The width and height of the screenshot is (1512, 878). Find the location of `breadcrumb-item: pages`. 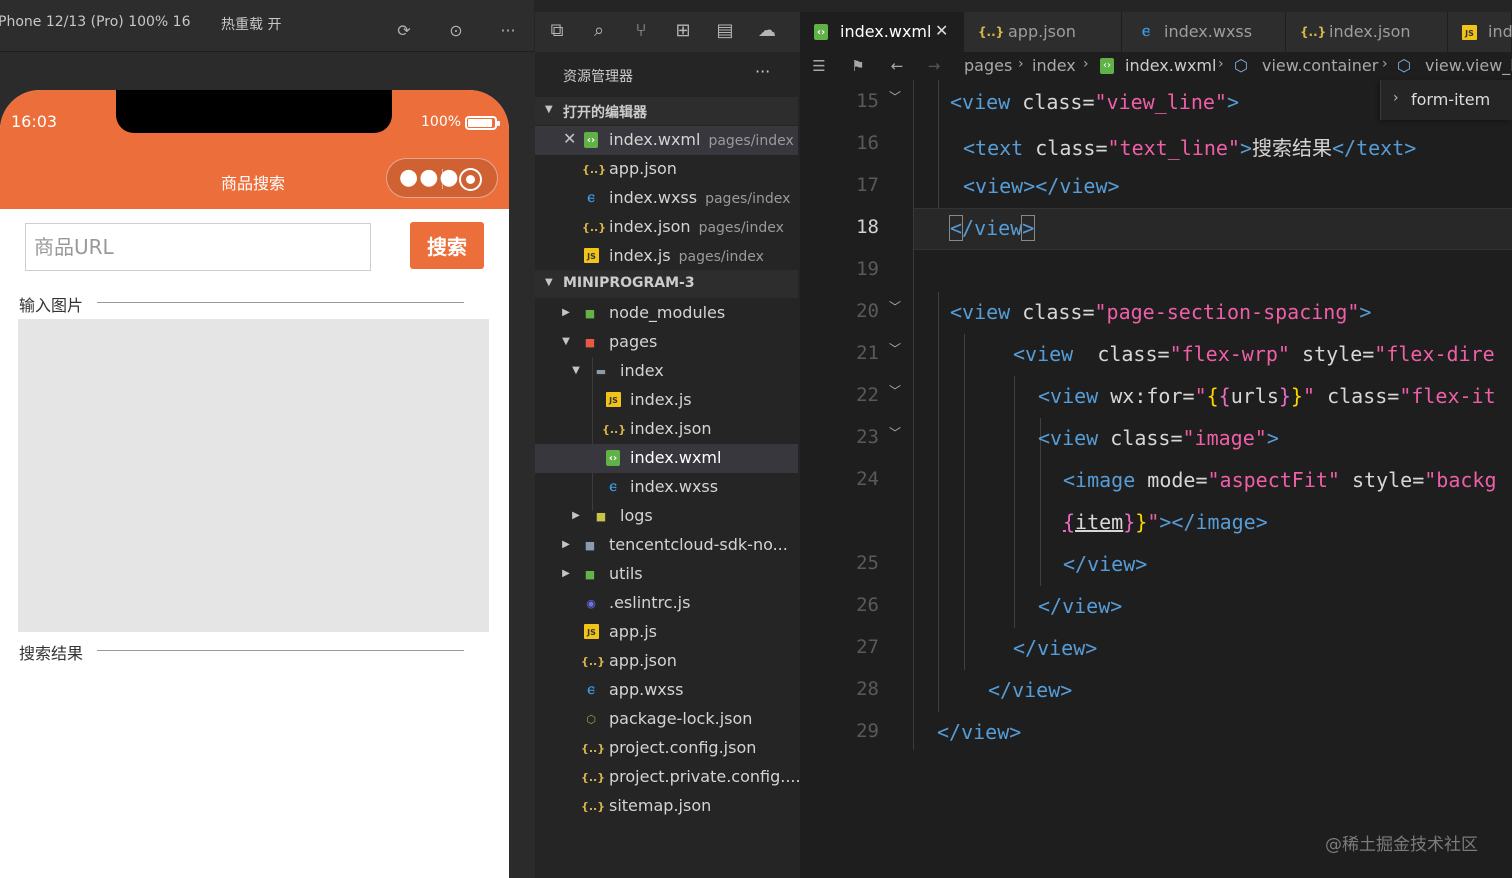

breadcrumb-item: pages is located at coordinates (988, 65).